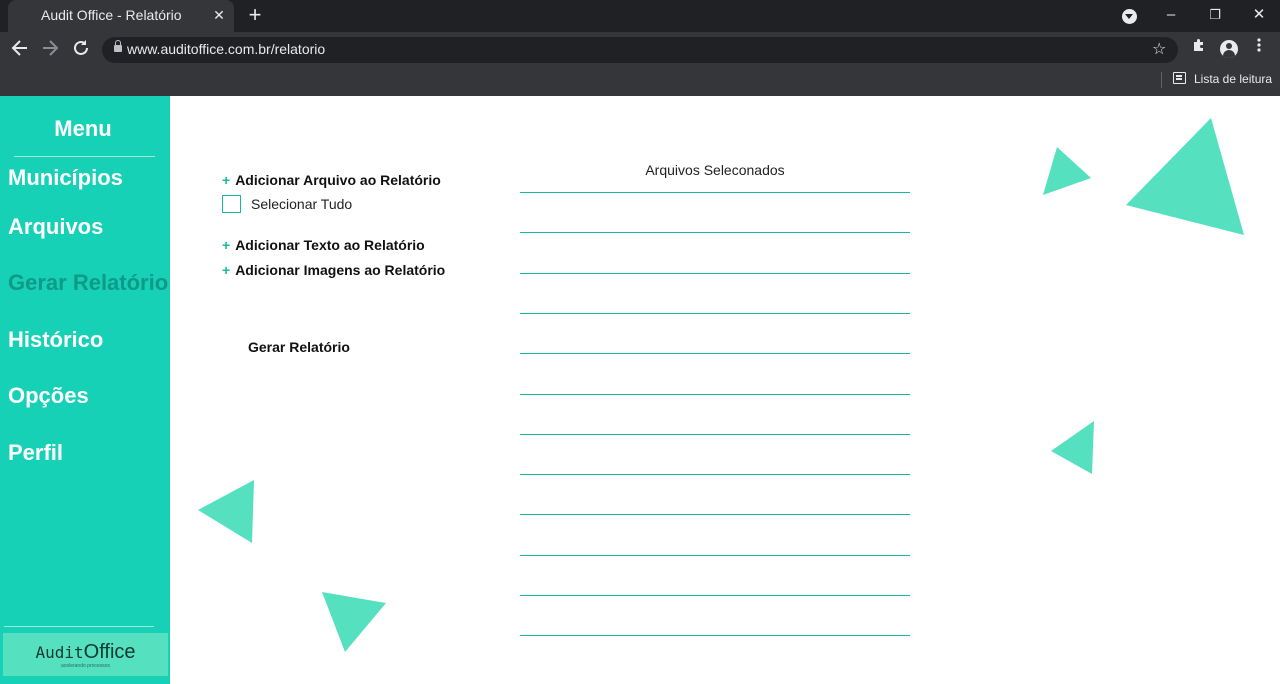  I want to click on selected-files-title: Arquivos Seleconados, so click(715, 170).